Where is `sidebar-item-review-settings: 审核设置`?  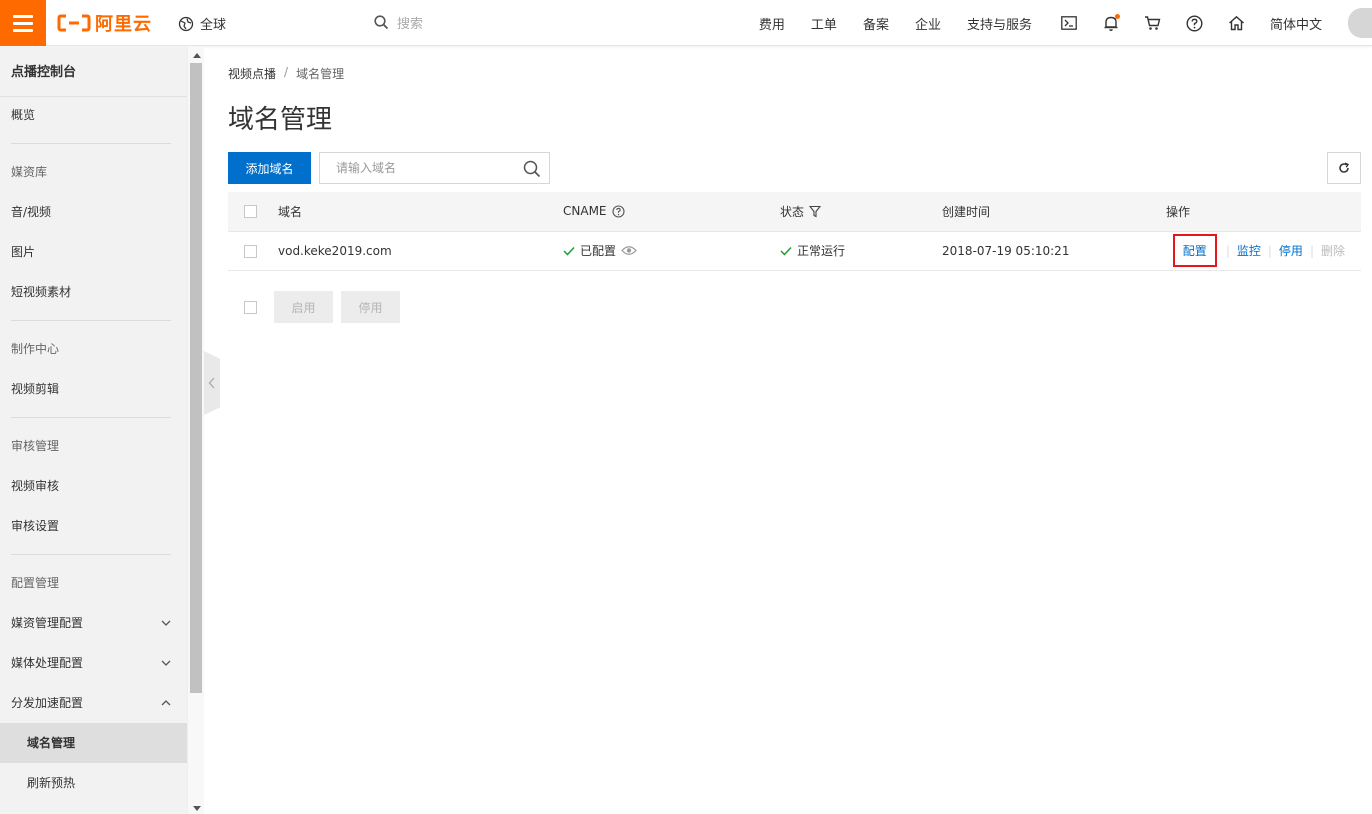
sidebar-item-review-settings: 审核设置 is located at coordinates (93, 526).